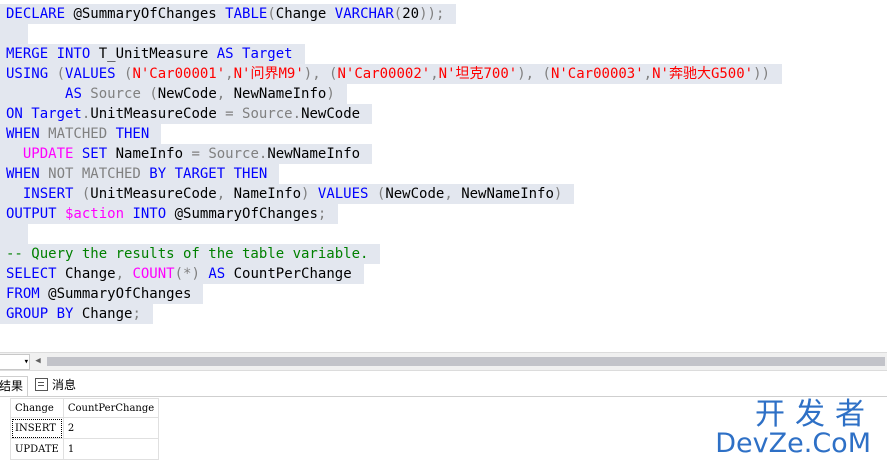 This screenshot has width=887, height=467. I want to click on scroll-thumb, so click(466, 361).